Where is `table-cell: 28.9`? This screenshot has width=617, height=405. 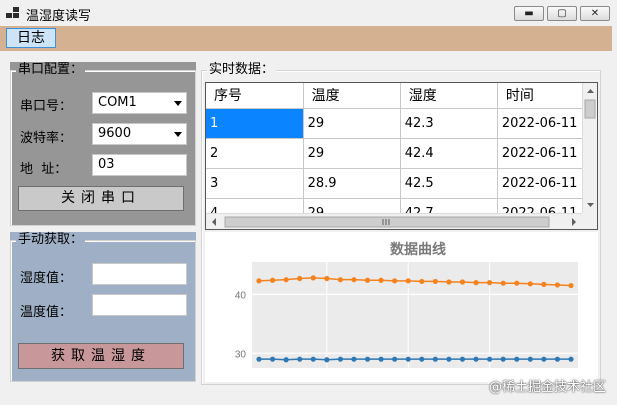 table-cell: 28.9 is located at coordinates (352, 183).